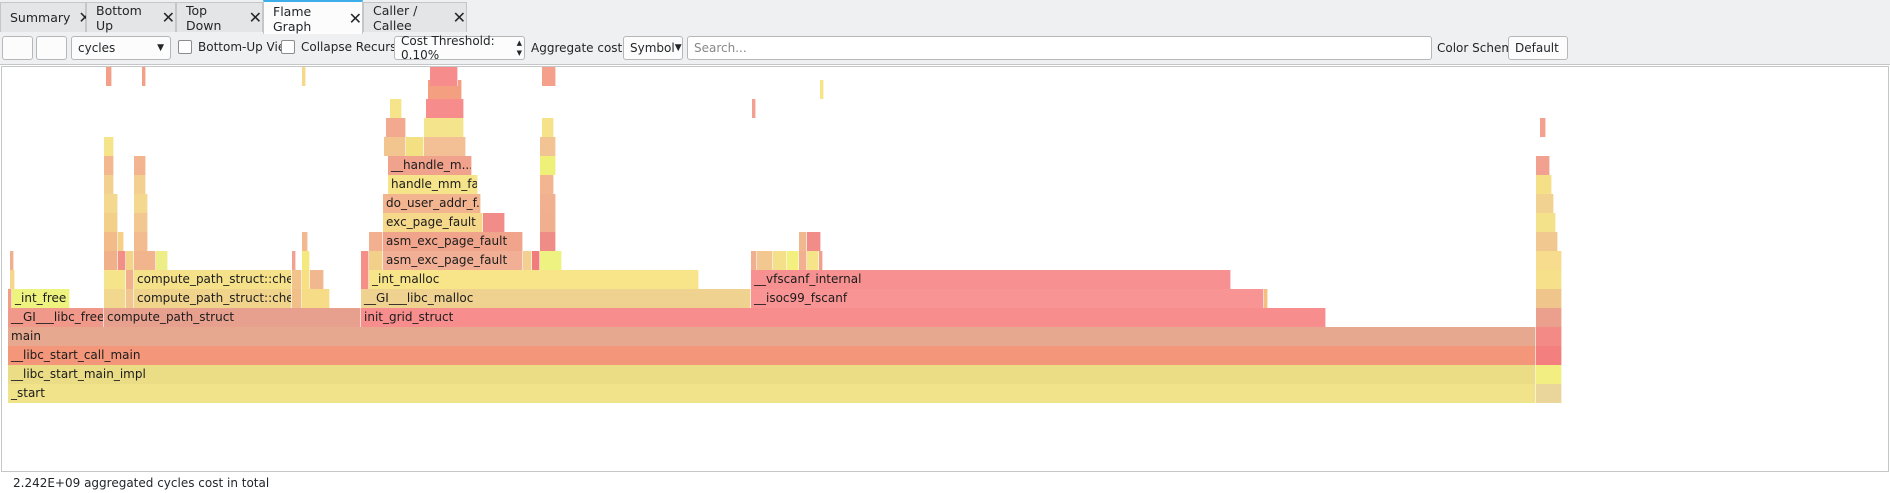  I want to click on tab-caller-callee: Caller / Callee ✕, so click(415, 17).